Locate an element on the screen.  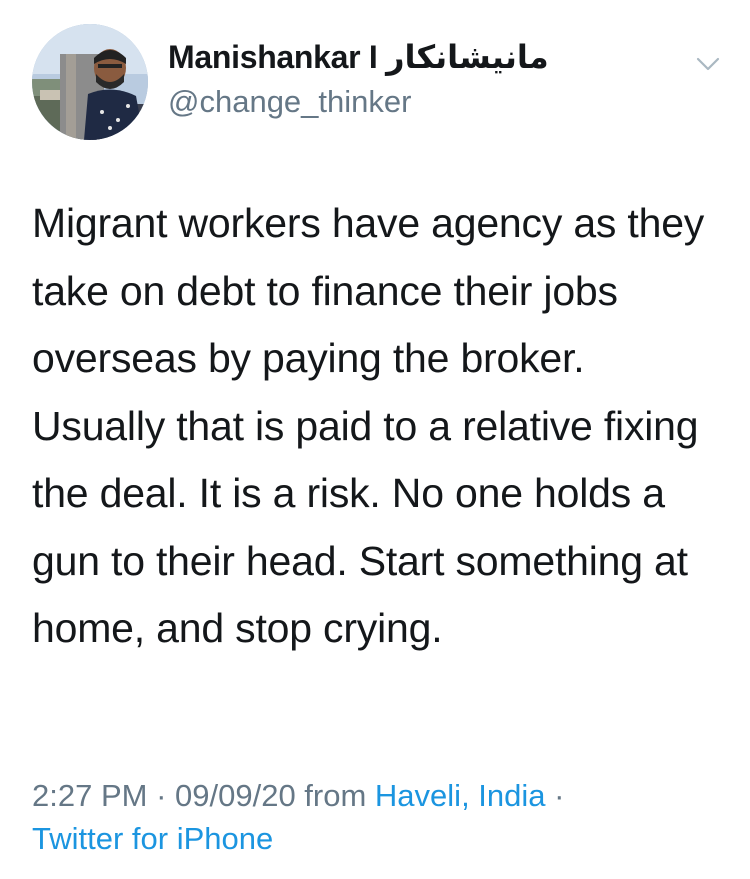
tweet-date: 09/09/20 is located at coordinates (235, 795).